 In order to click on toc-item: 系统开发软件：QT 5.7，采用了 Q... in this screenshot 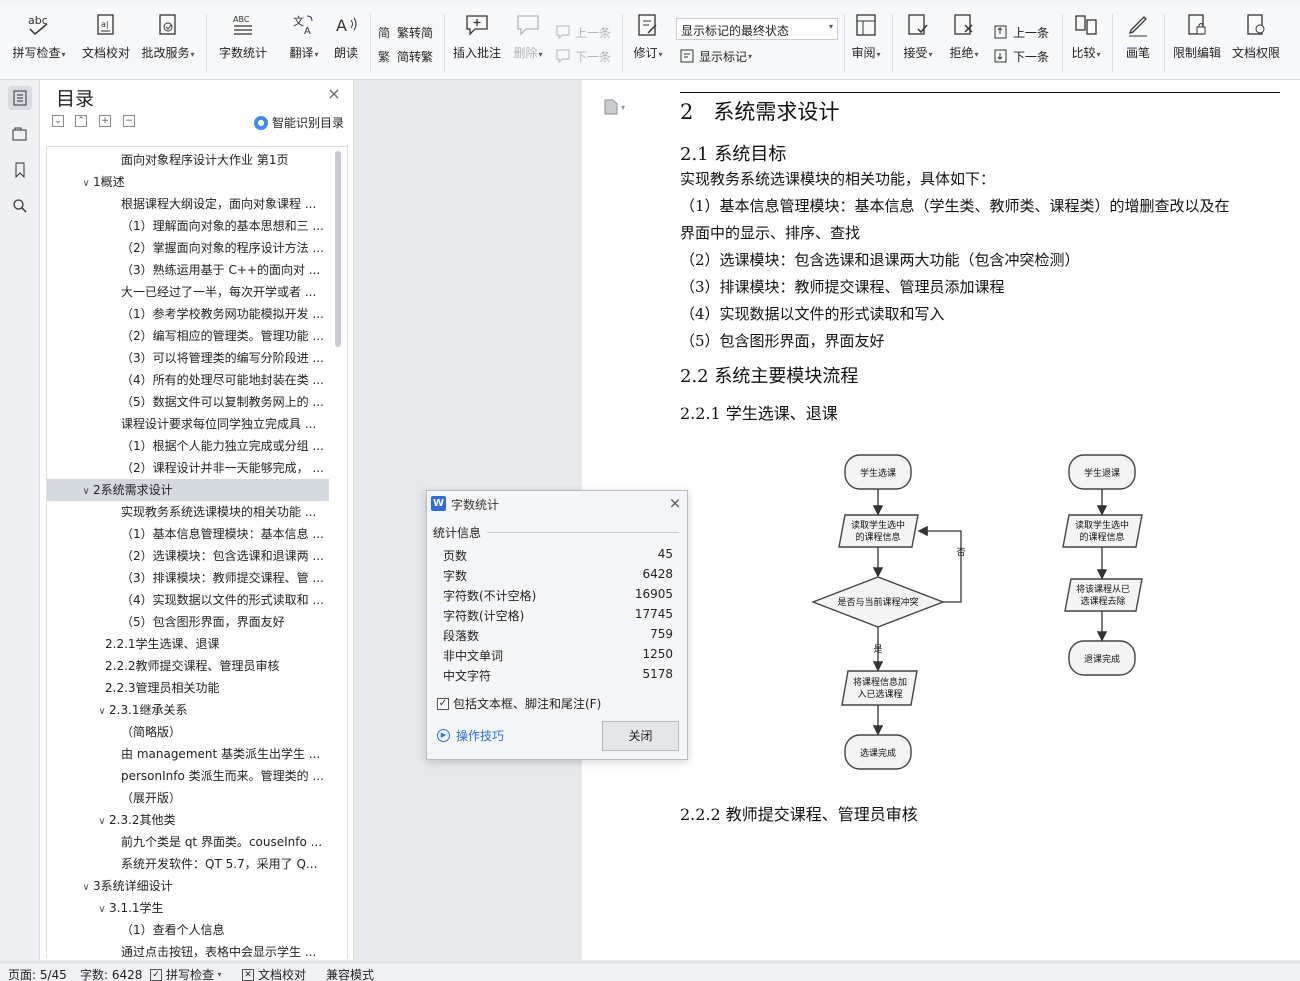, I will do `click(188, 864)`.